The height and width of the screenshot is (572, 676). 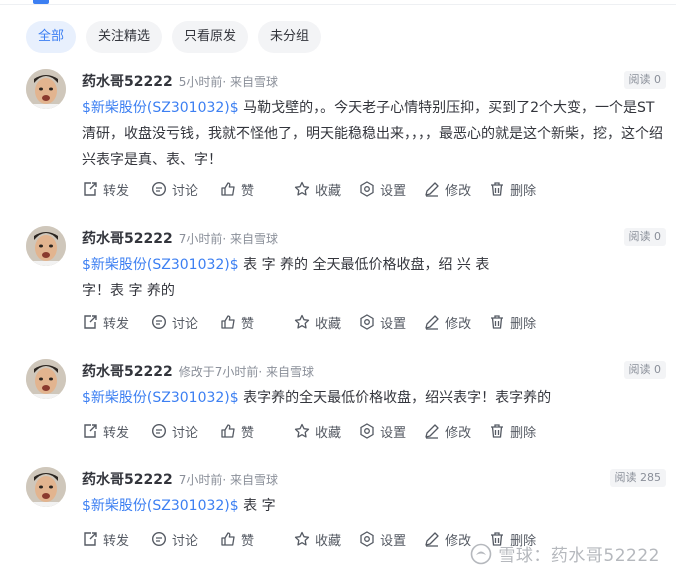 What do you see at coordinates (228, 82) in the screenshot?
I see `post-time: 5小时前· 来自雪球` at bounding box center [228, 82].